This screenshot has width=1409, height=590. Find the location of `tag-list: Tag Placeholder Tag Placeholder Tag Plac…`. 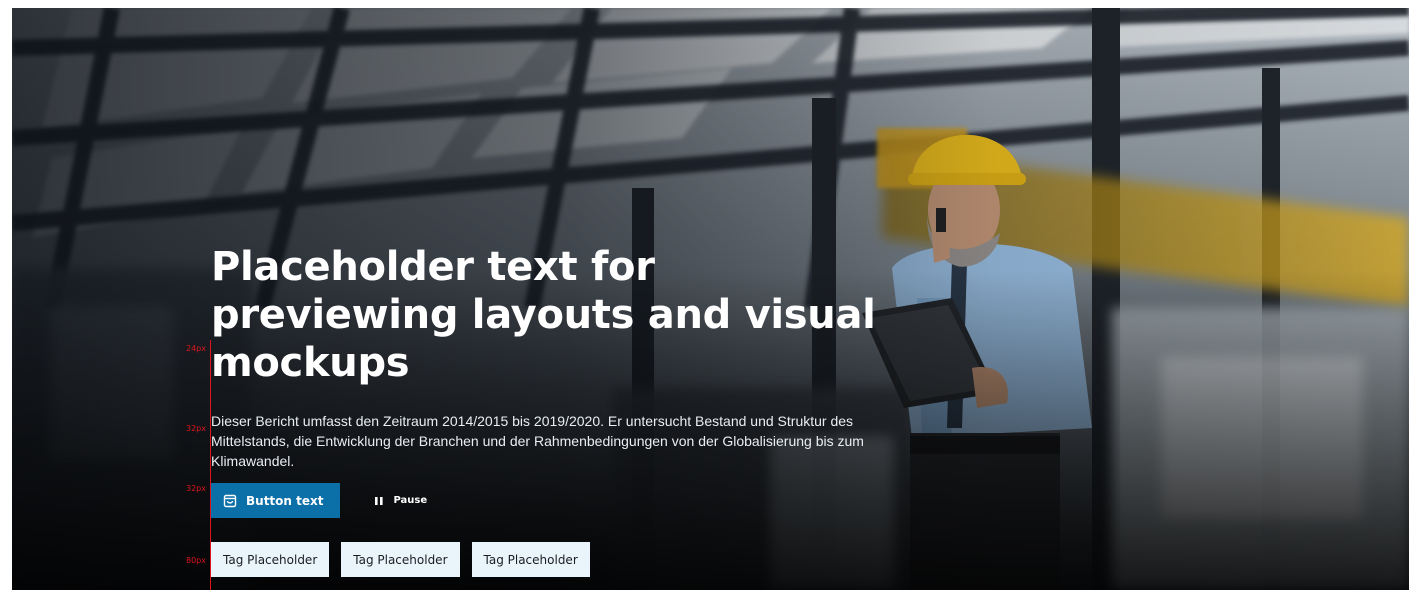

tag-list: Tag Placeholder Tag Placeholder Tag Plac… is located at coordinates (551, 559).